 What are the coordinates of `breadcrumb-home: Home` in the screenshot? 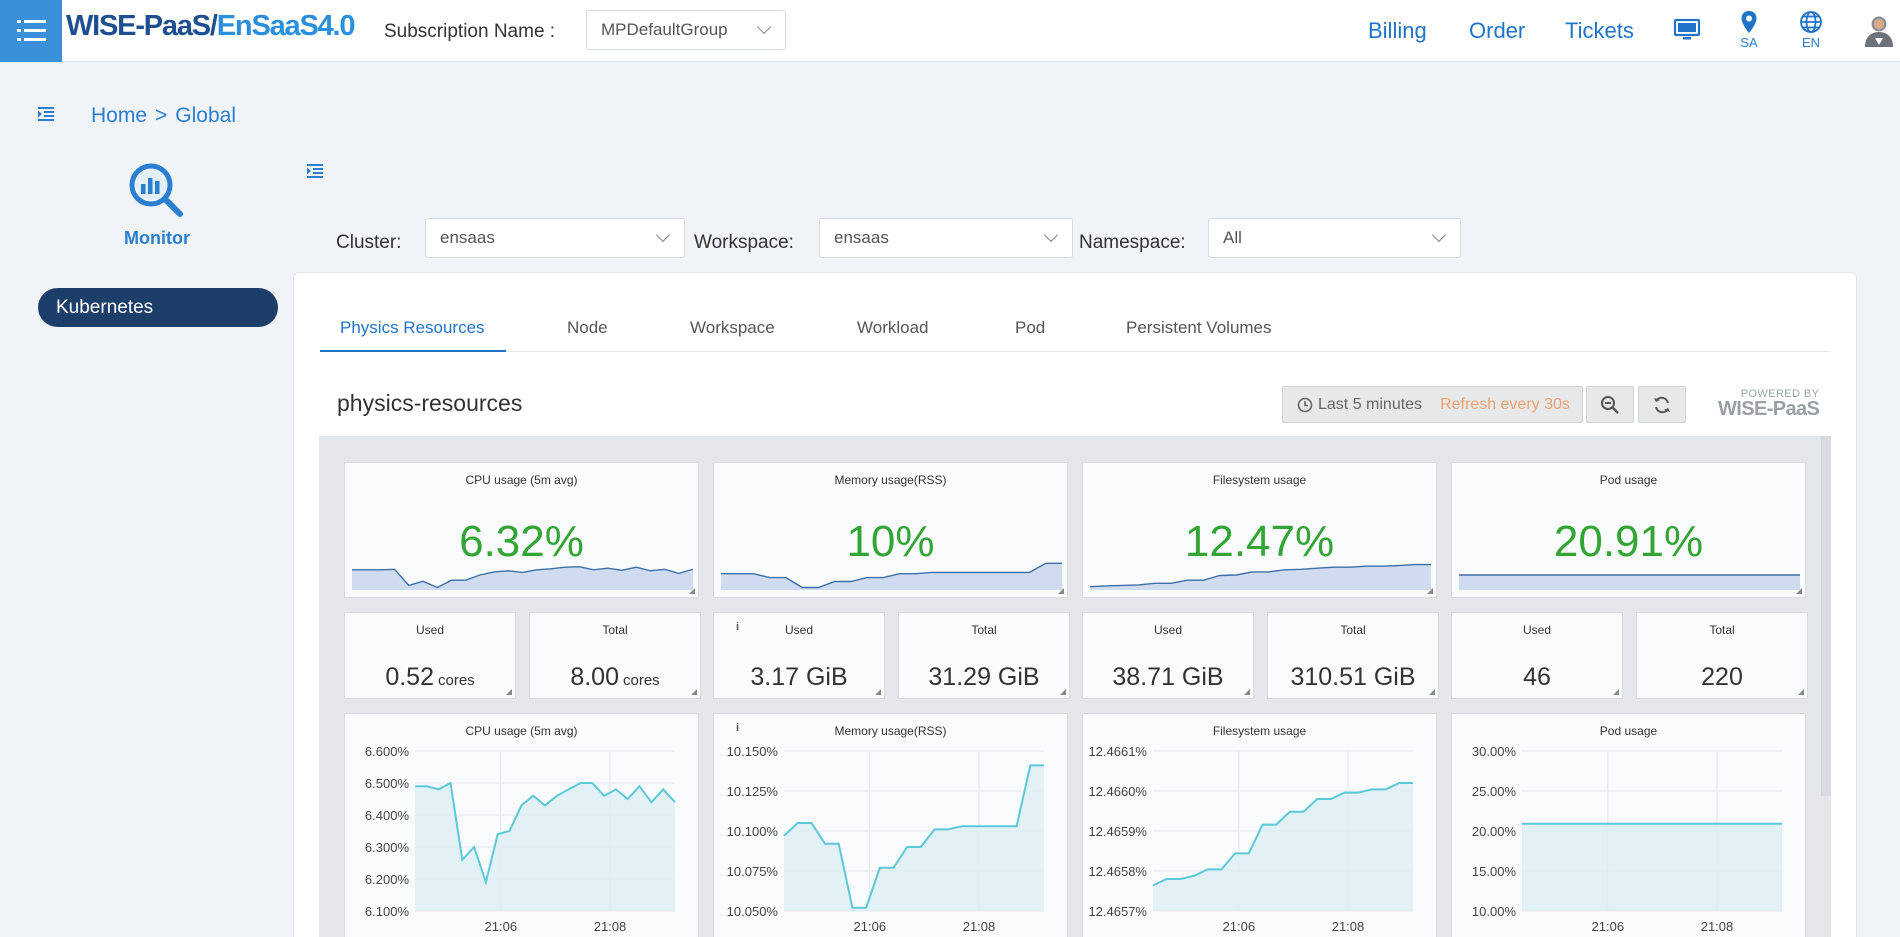 It's located at (119, 115).